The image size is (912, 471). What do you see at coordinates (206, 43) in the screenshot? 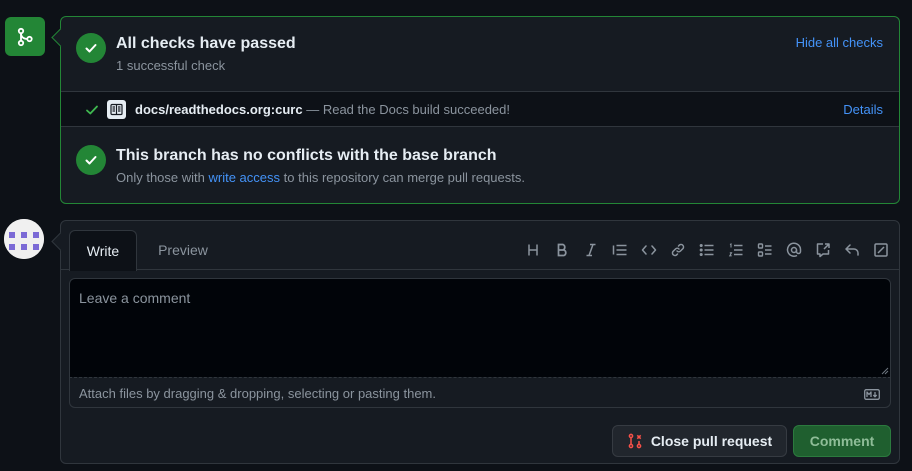
I see `checks-title: All checks have passed` at bounding box center [206, 43].